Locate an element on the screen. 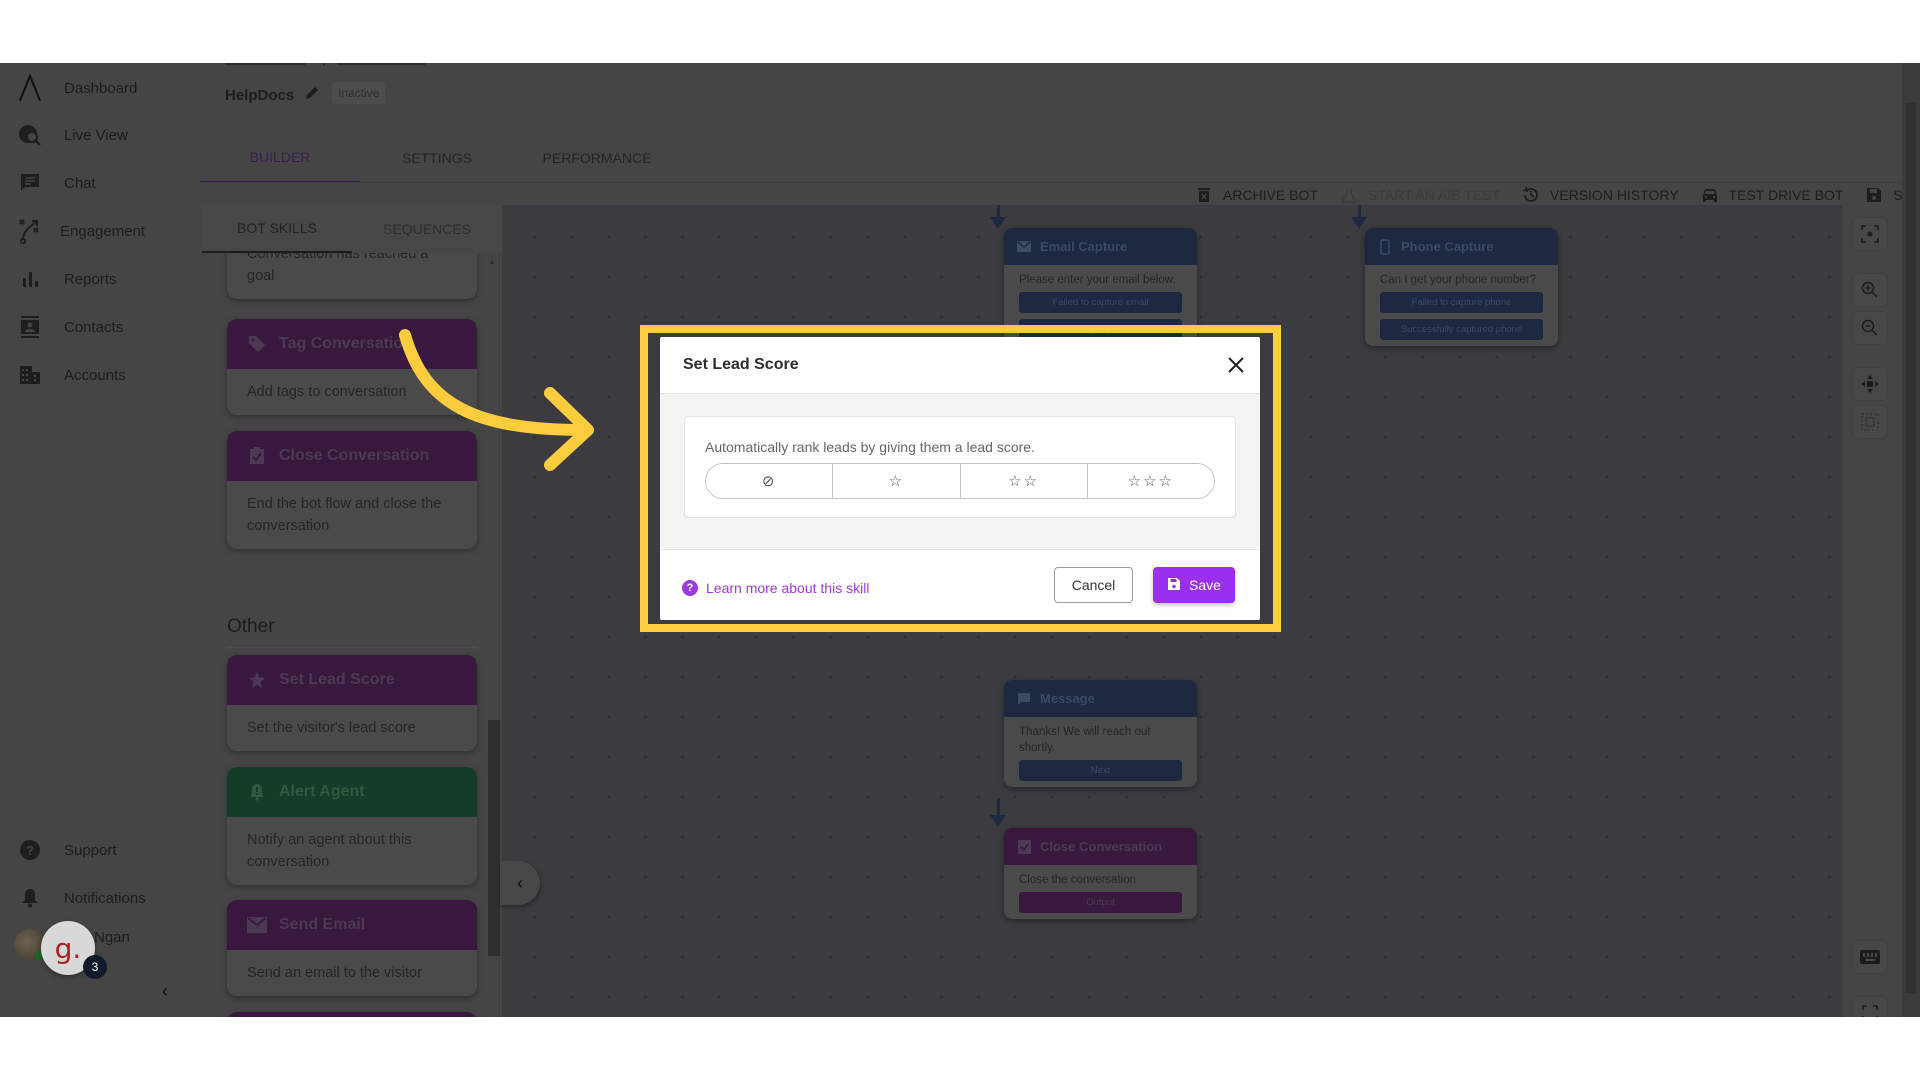 The image size is (1920, 1080). tab-sequences: SEQUENCES is located at coordinates (427, 229).